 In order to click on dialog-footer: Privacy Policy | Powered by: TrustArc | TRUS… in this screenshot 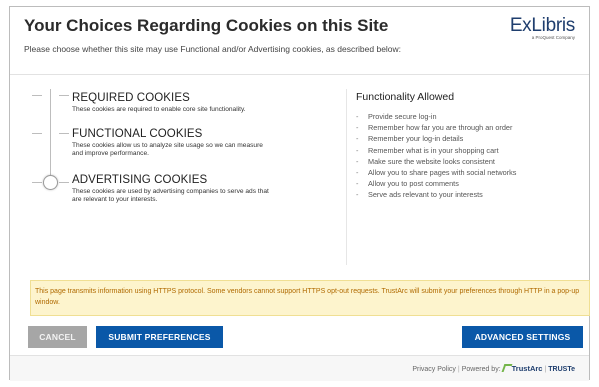, I will do `click(299, 368)`.